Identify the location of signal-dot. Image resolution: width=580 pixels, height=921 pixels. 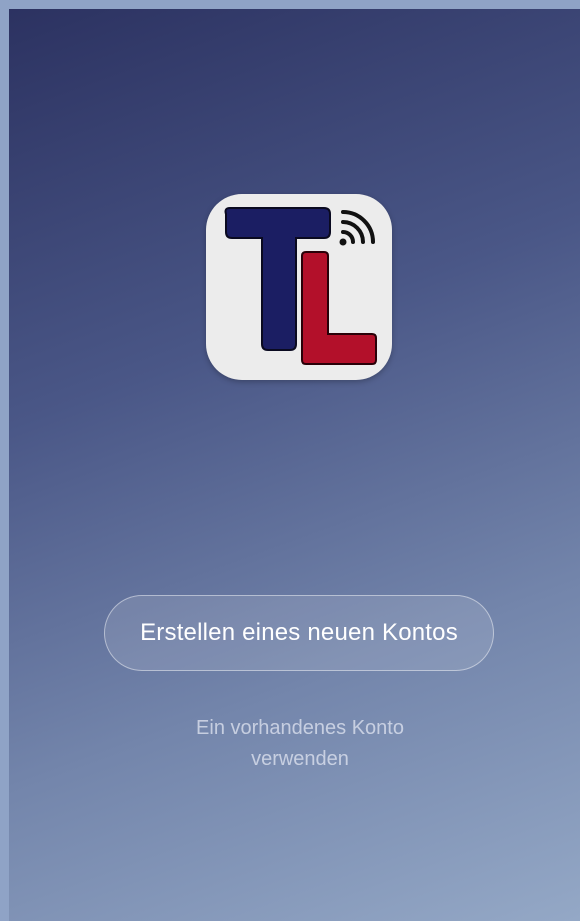
(343, 242).